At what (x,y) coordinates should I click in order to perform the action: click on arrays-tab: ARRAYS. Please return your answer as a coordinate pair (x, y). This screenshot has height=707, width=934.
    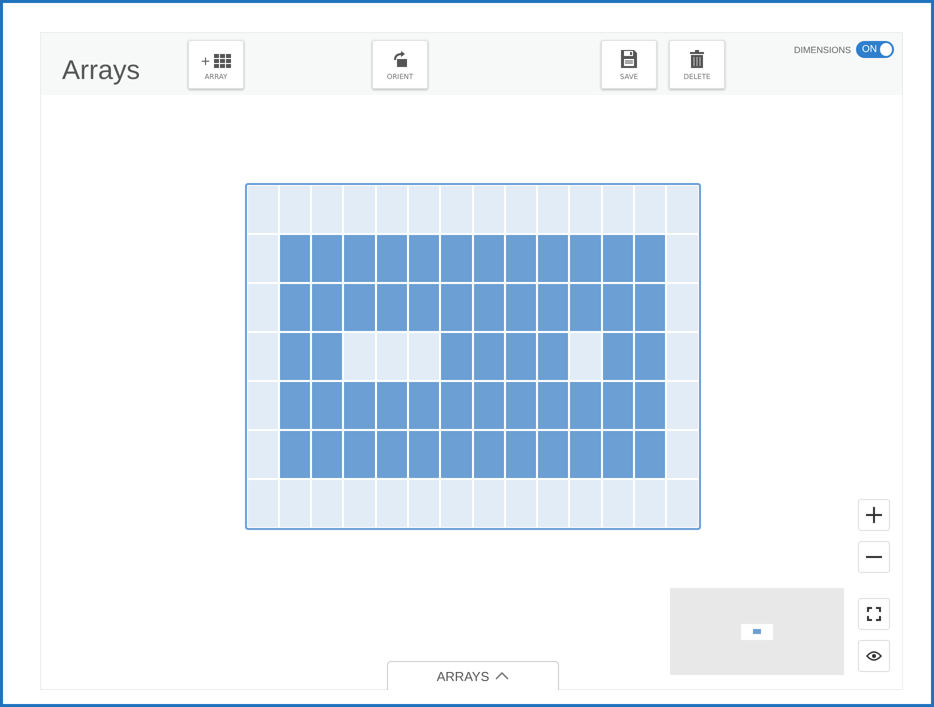
    Looking at the image, I should click on (473, 675).